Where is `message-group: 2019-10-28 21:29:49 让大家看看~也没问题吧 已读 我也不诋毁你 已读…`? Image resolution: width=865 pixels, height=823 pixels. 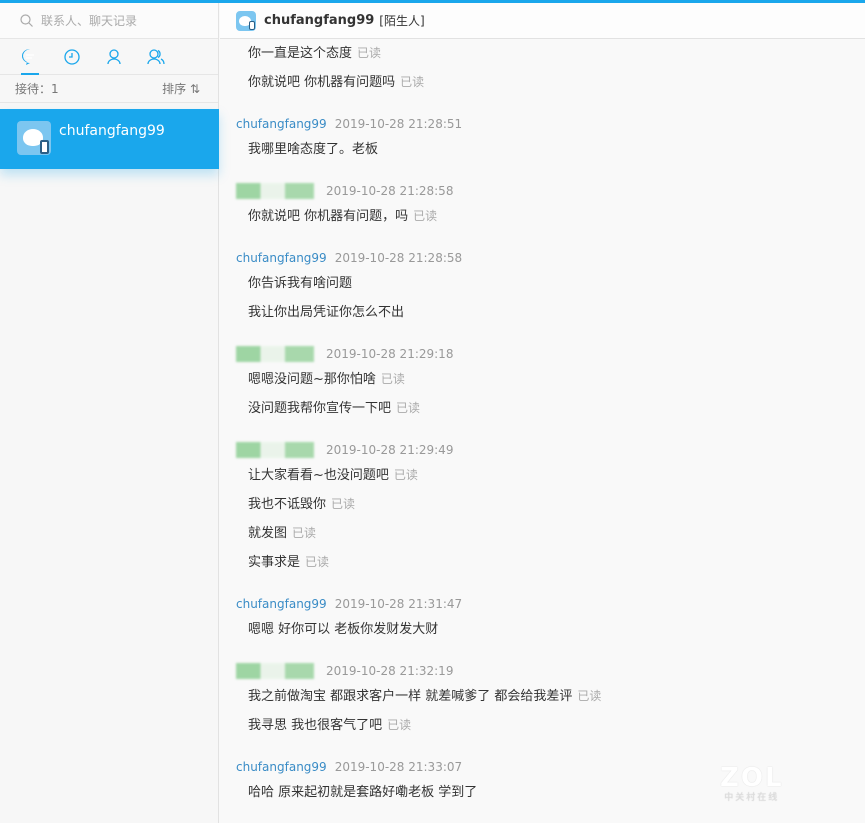
message-group: 2019-10-28 21:29:49 让大家看看~也没问题吧 已读 我也不诋毁你 已读… is located at coordinates (550, 500).